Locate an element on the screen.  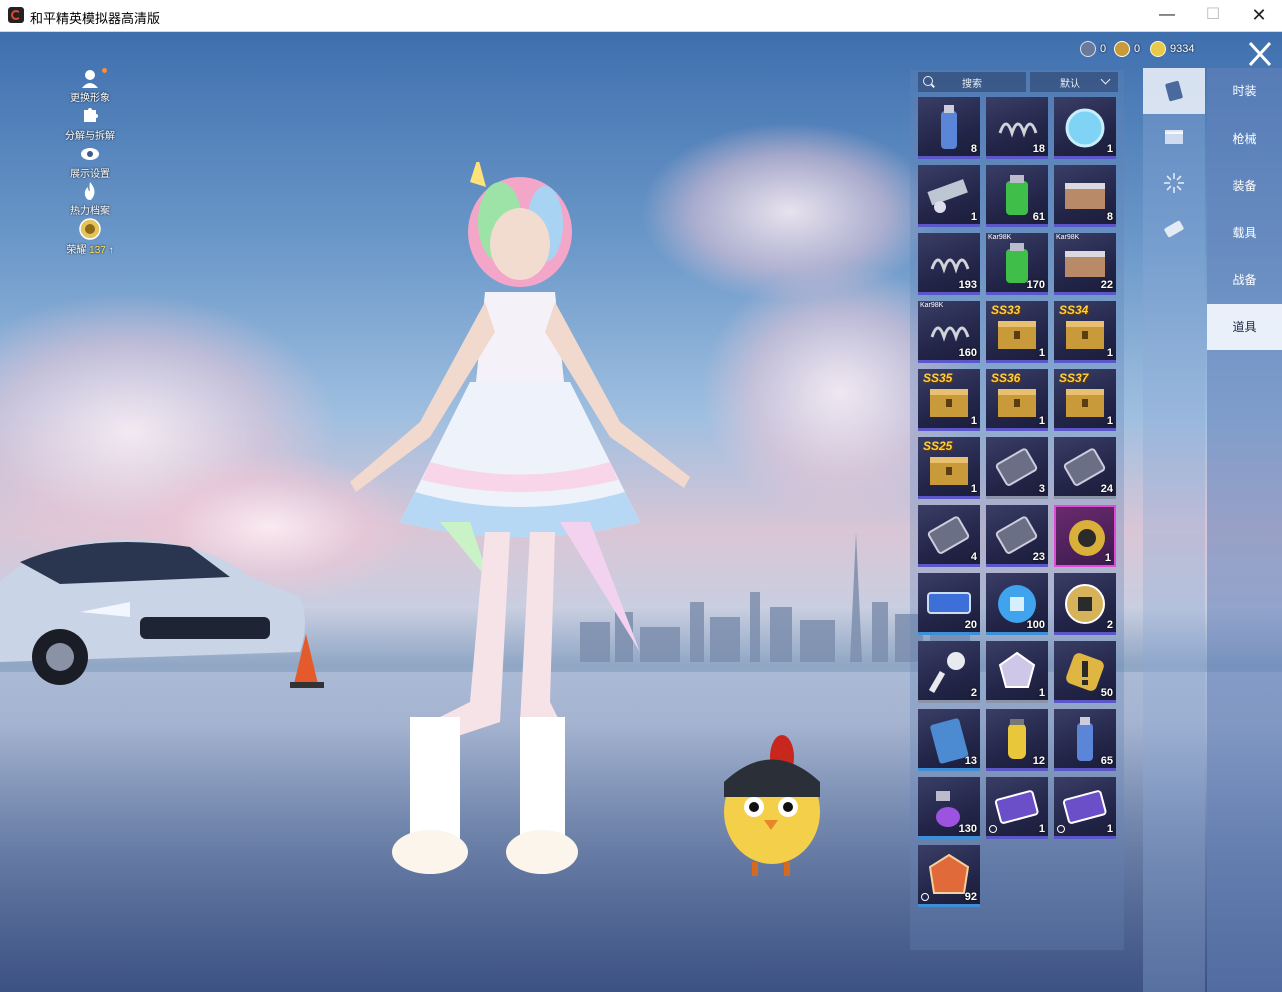
season-label: SS33 is located at coordinates (1006, 310).